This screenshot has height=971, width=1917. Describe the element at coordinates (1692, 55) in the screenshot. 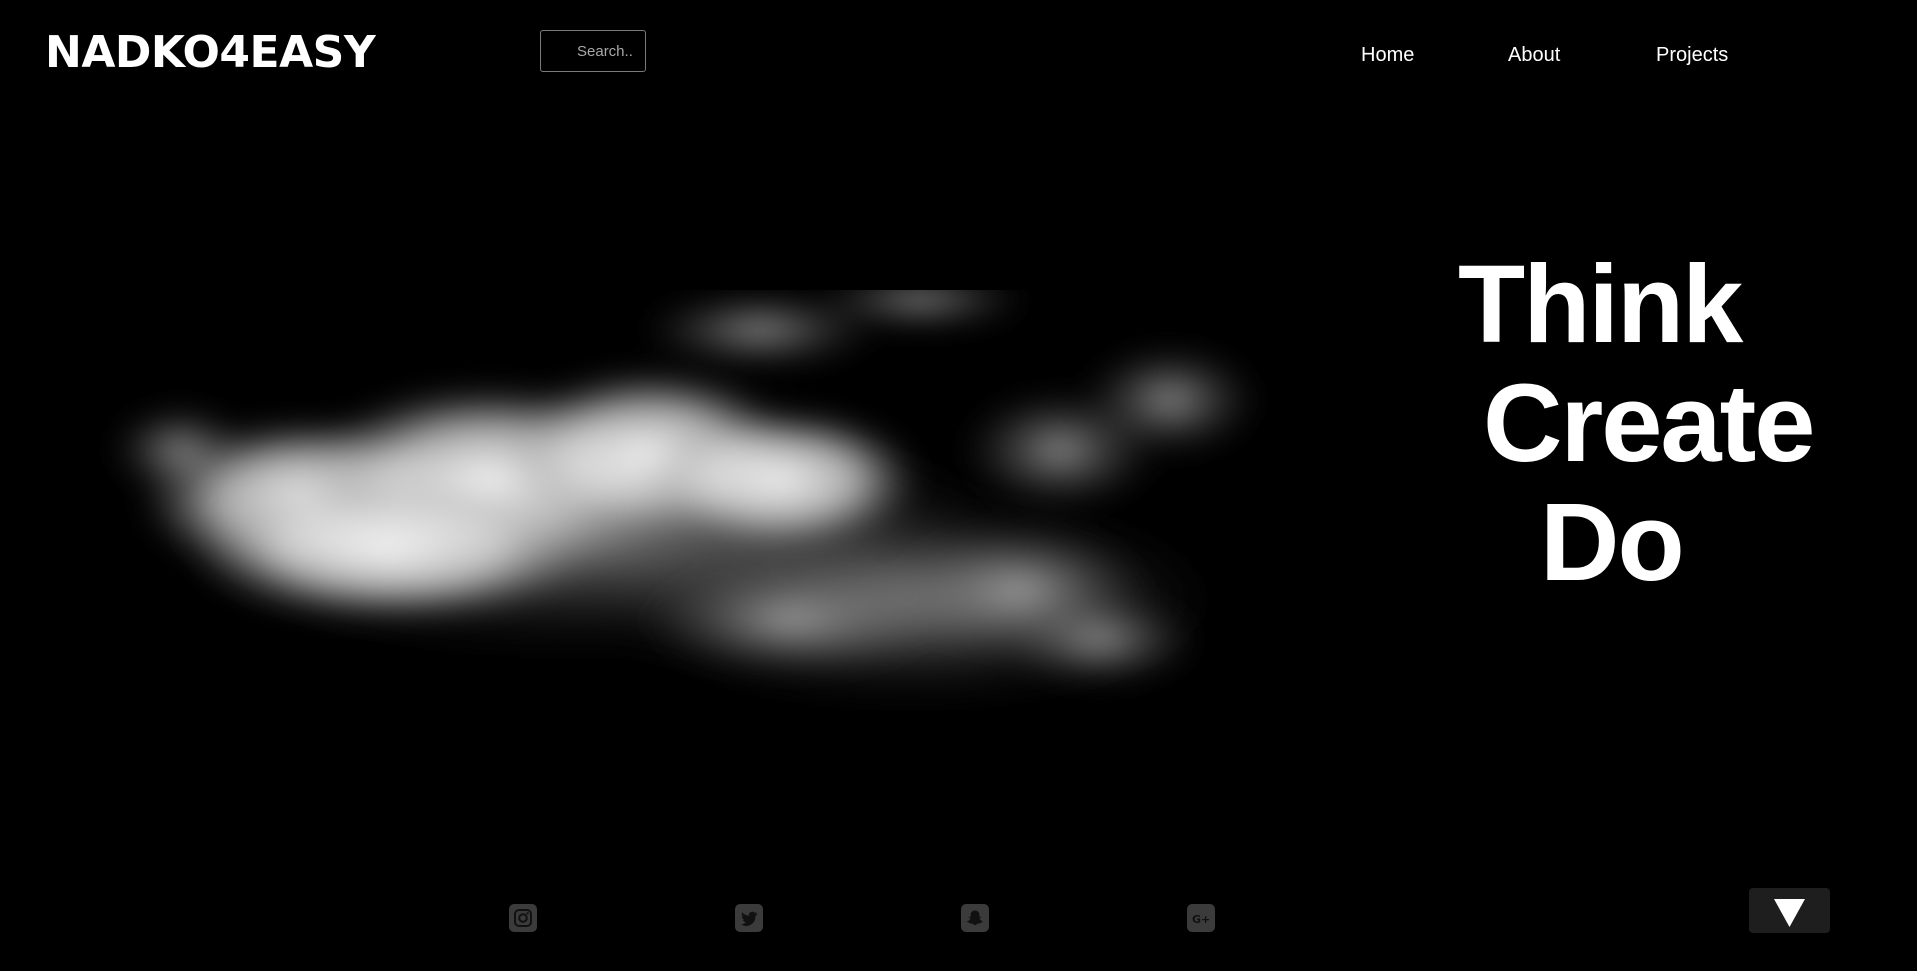

I see `nav-projects: Projects` at that location.